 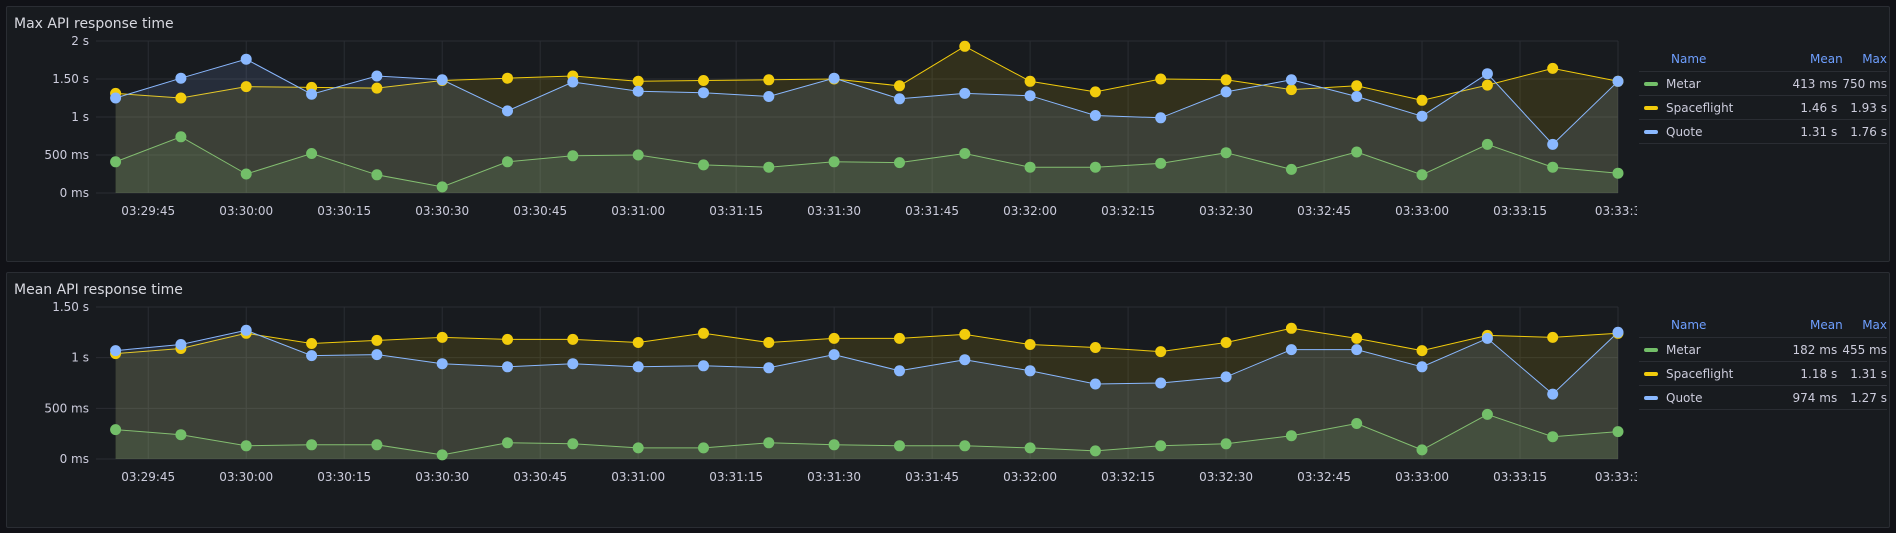 What do you see at coordinates (1763, 108) in the screenshot?
I see `legend-row-spaceflight: Spaceflight 1.46 s 1.93 s` at bounding box center [1763, 108].